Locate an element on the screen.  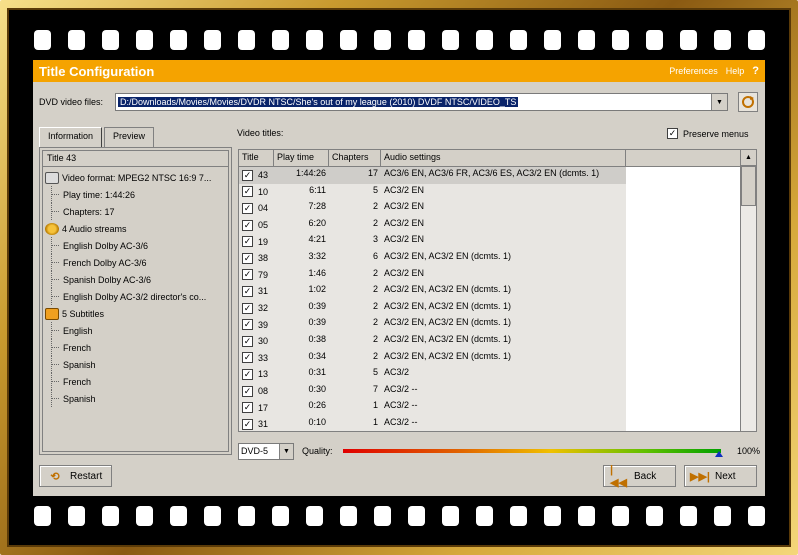
tree-item: Play time: 1:44:26 is located at coordinates (135, 194).